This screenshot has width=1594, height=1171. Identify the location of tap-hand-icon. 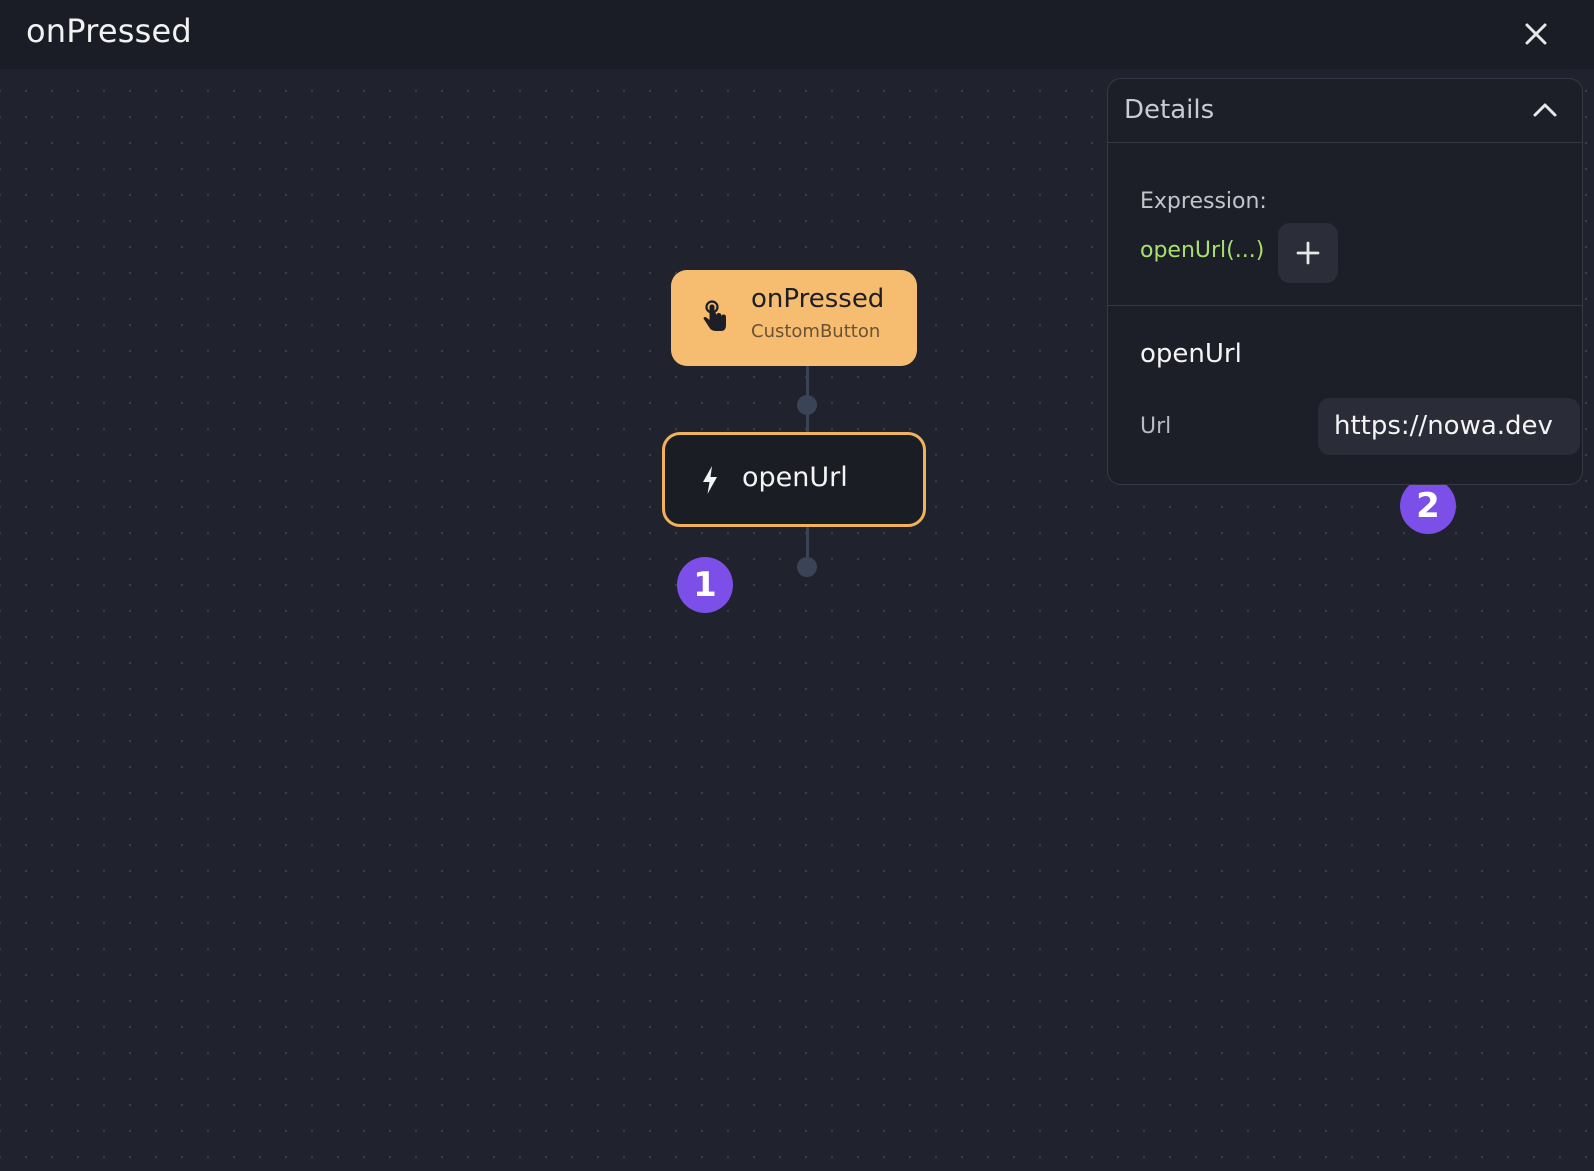
(714, 315).